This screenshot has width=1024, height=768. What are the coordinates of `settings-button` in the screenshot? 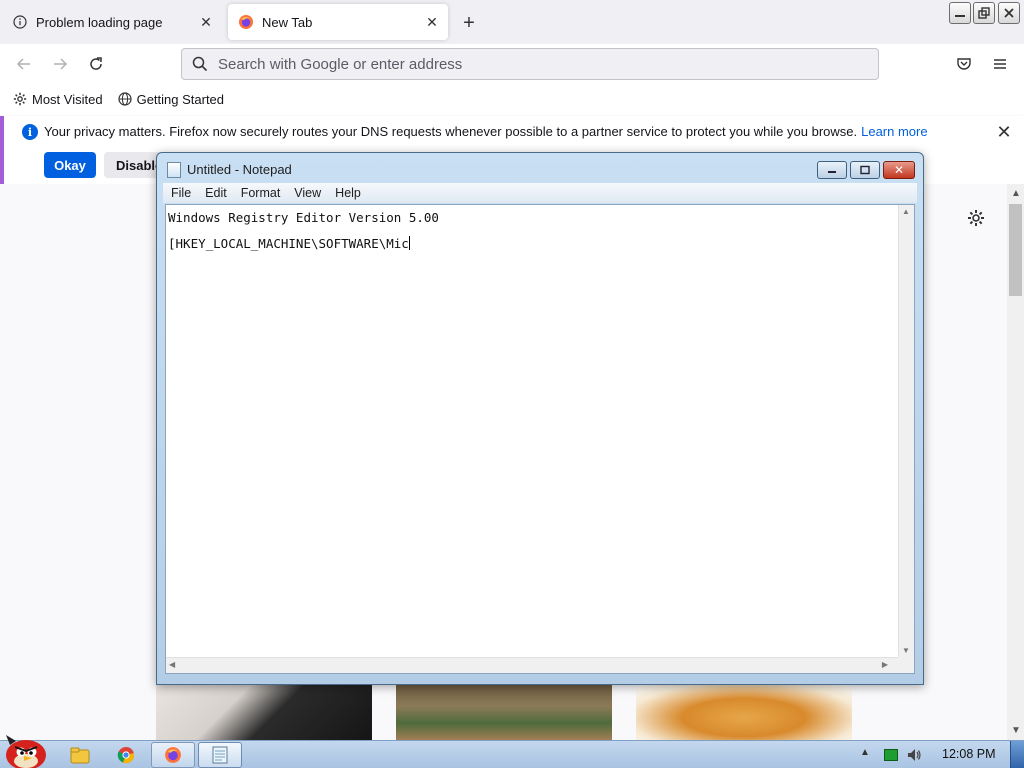 It's located at (976, 218).